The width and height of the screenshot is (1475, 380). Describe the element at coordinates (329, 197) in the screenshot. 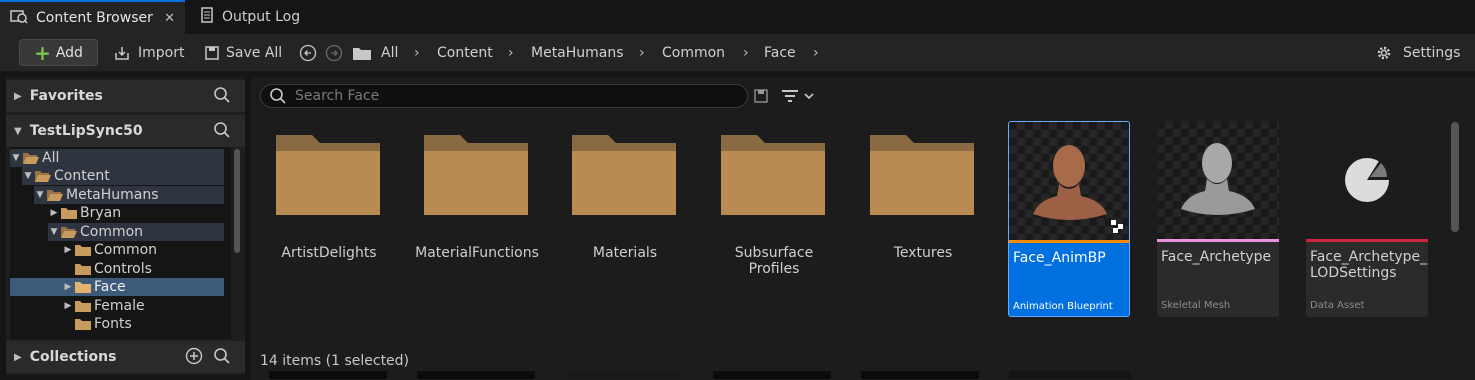

I see `folder-tile: ArtistDelights` at that location.